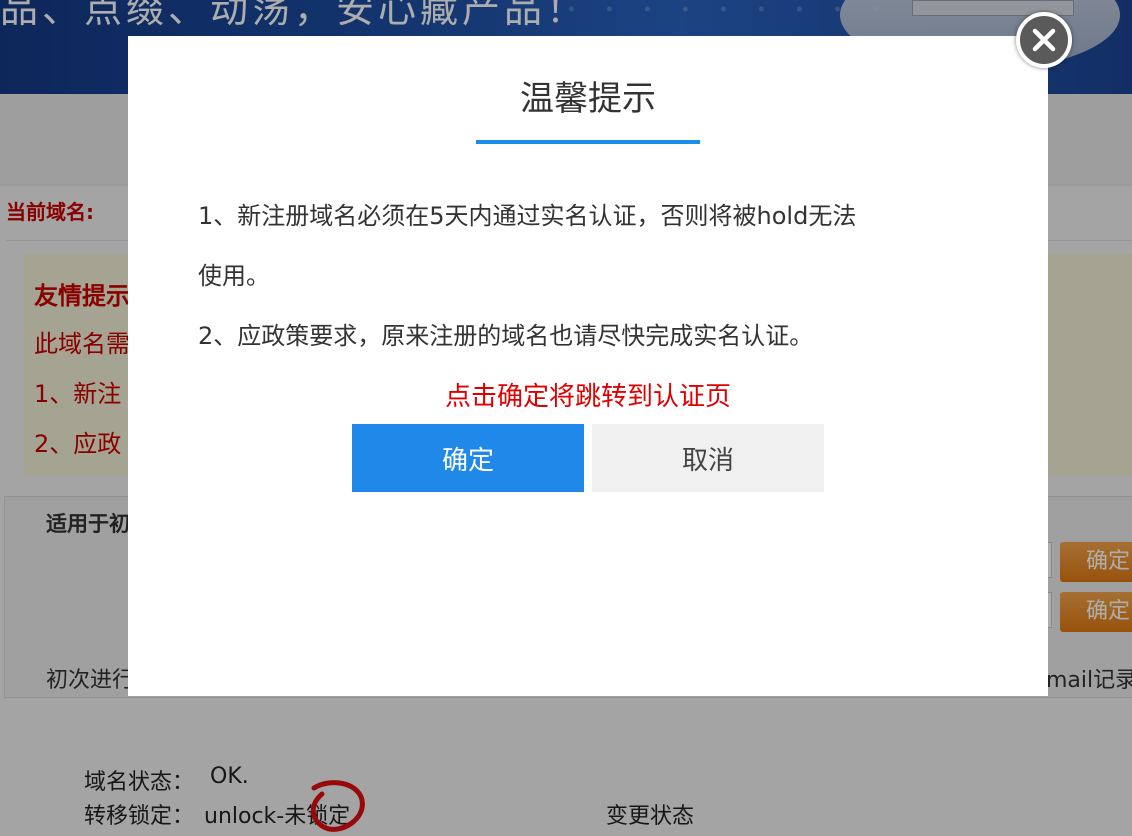  What do you see at coordinates (587, 397) in the screenshot?
I see `redirect-note: 点击确定将跳转到认证页` at bounding box center [587, 397].